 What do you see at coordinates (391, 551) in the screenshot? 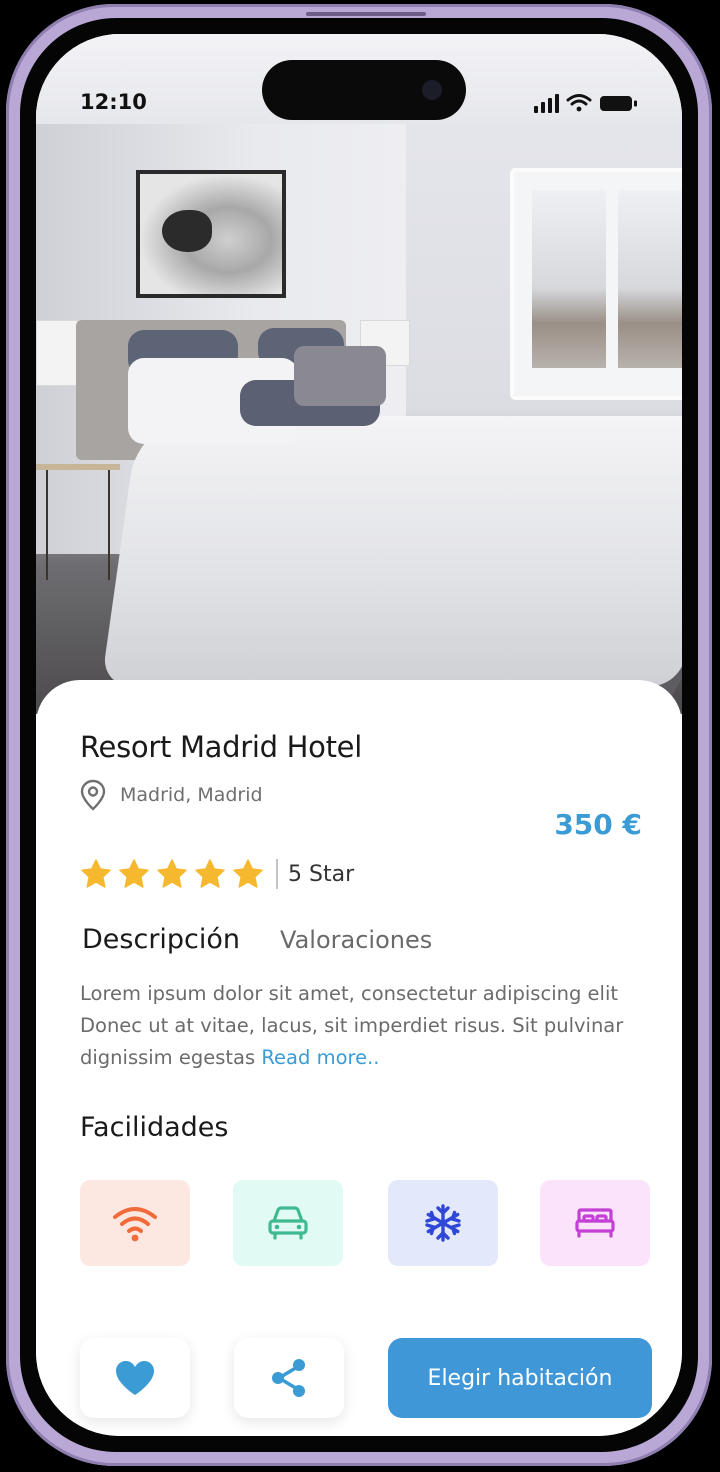
I see `bed-image` at bounding box center [391, 551].